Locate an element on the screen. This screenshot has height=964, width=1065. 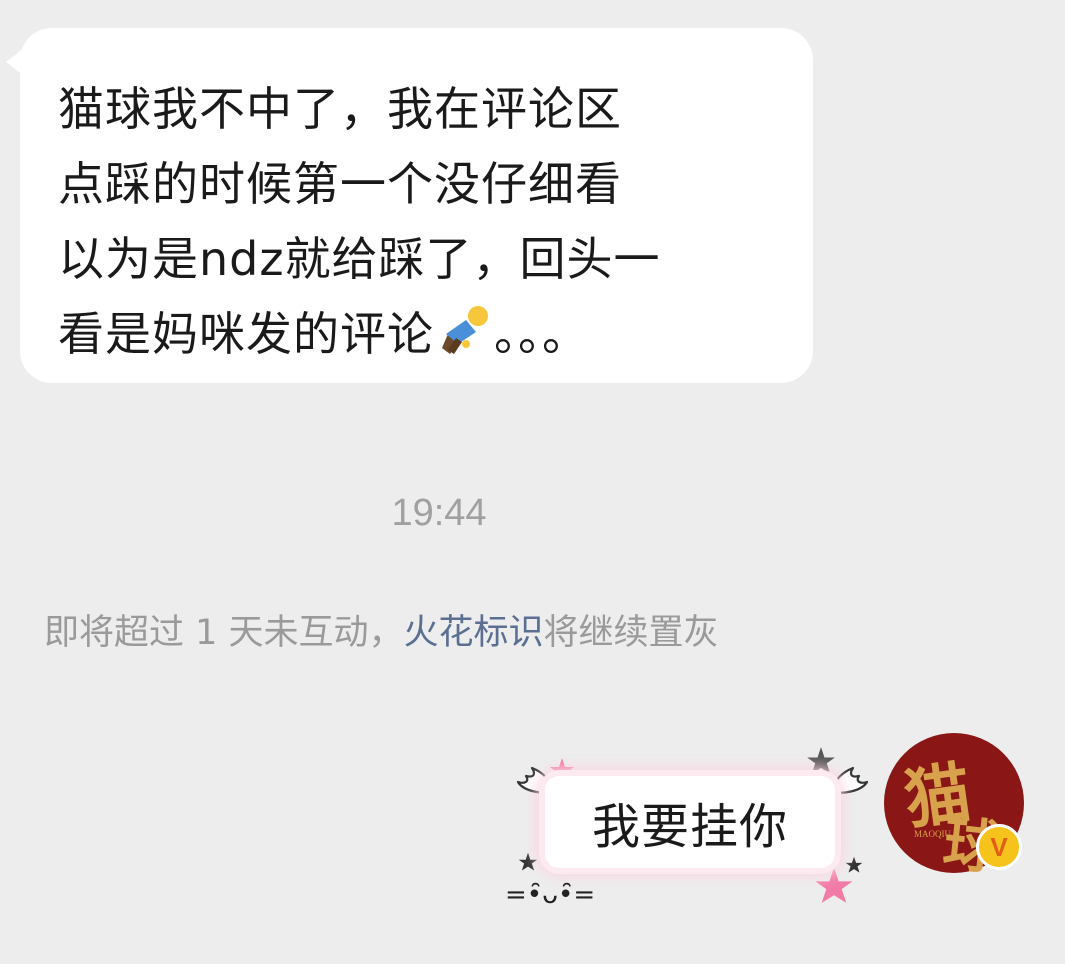
message-line-4-text: 看是妈咪发的评论 is located at coordinates (246, 334).